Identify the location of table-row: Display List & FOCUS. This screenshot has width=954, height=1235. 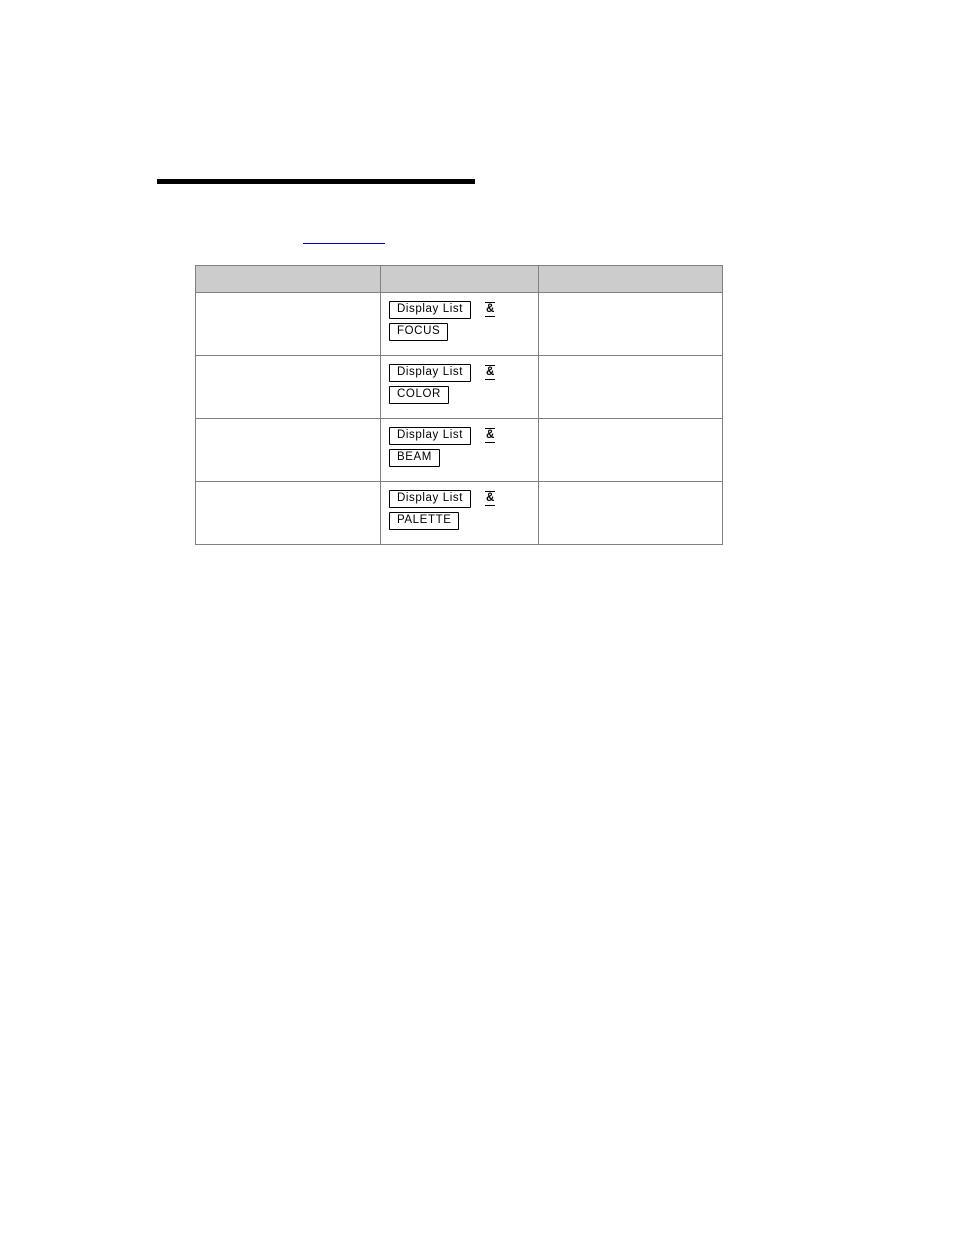
(459, 324).